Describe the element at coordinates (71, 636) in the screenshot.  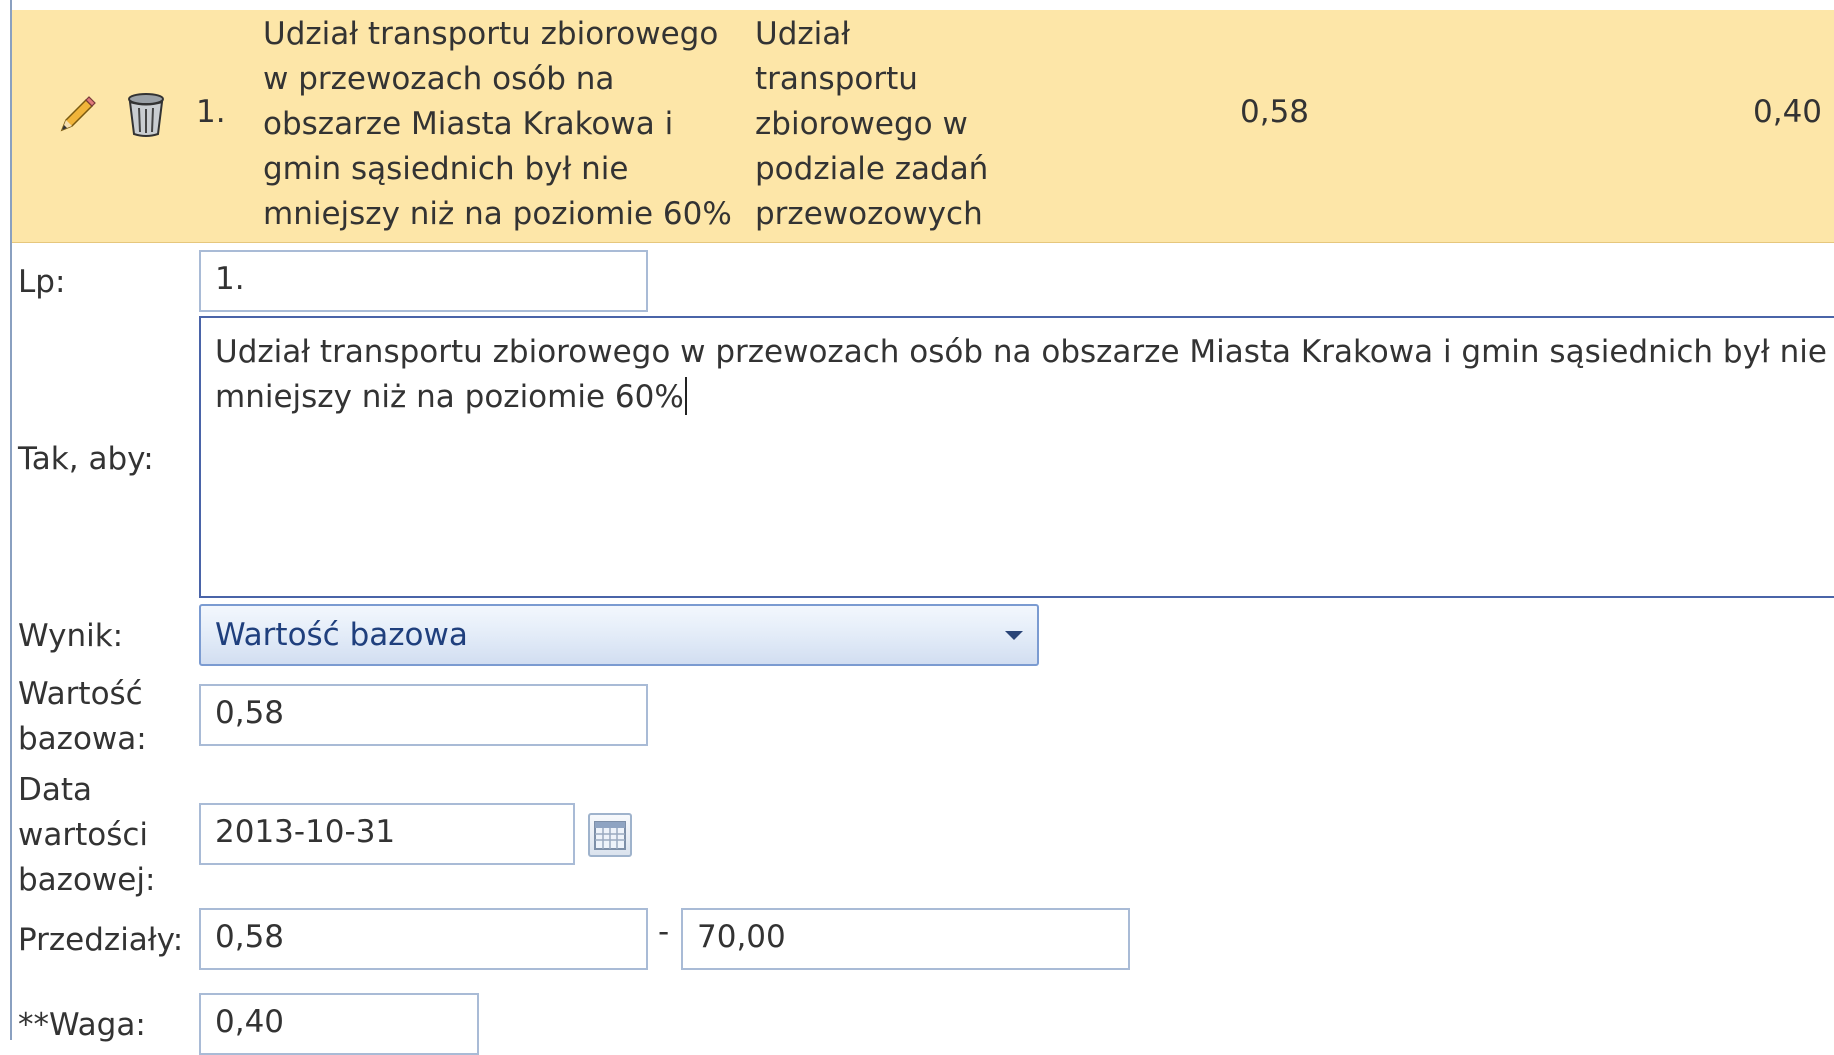
I see `wynik-label: Wynik:` at that location.